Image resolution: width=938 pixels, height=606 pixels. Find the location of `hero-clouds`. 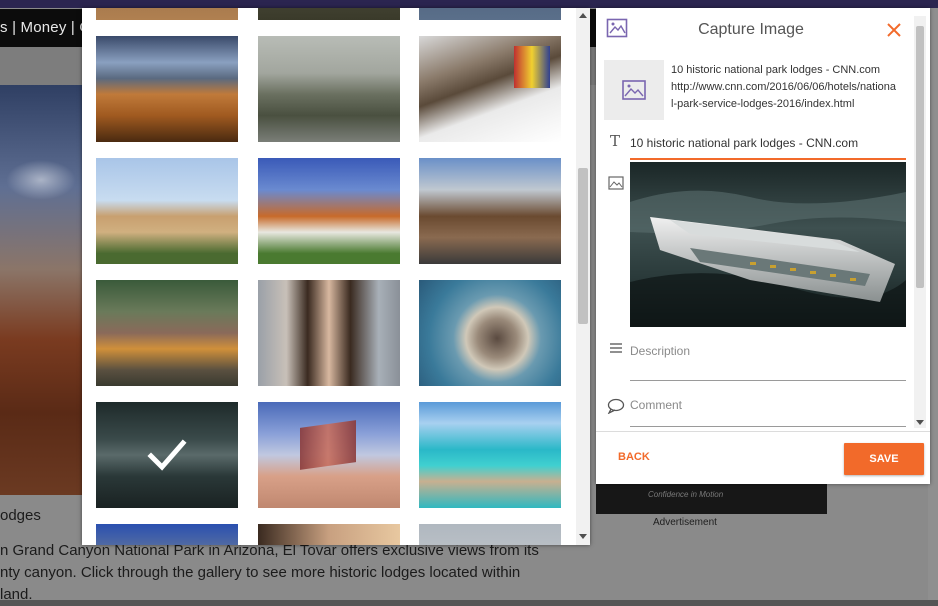

hero-clouds is located at coordinates (41, 180).